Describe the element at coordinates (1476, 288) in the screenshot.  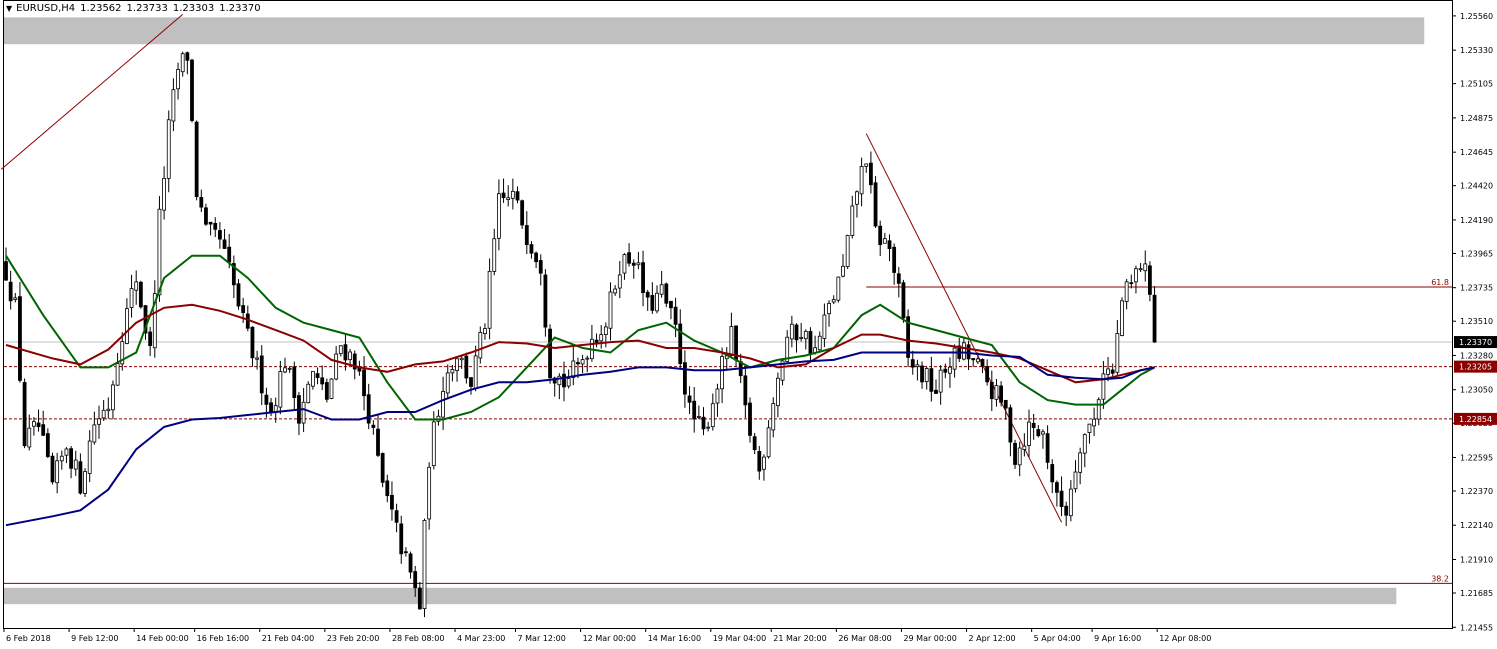
I see `y-tick-label: 1.23735` at that location.